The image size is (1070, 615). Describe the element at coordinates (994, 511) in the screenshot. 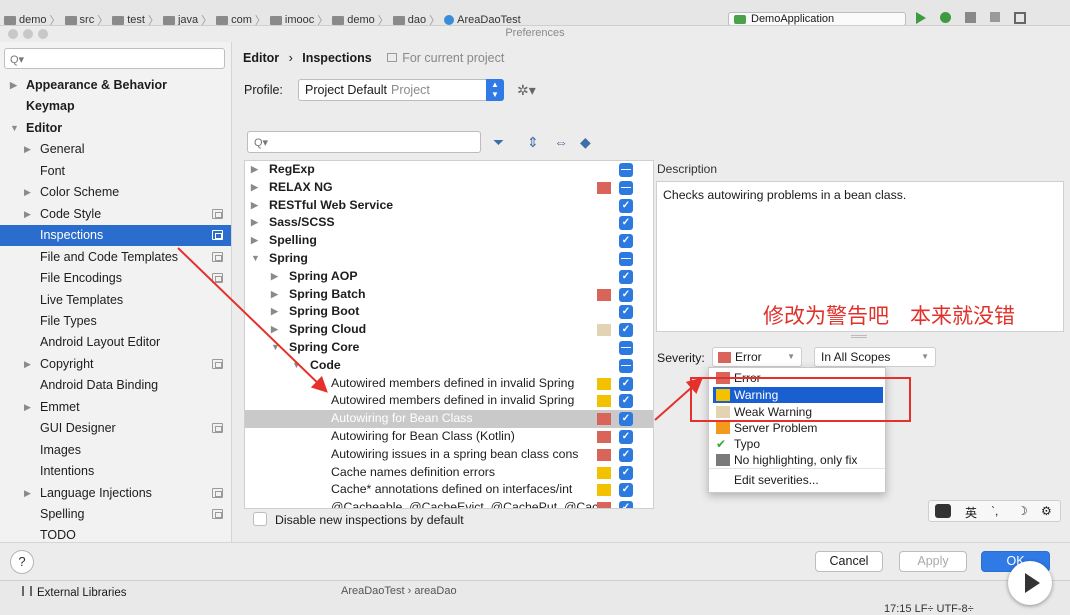

I see `punct-icon: ˋ,` at that location.